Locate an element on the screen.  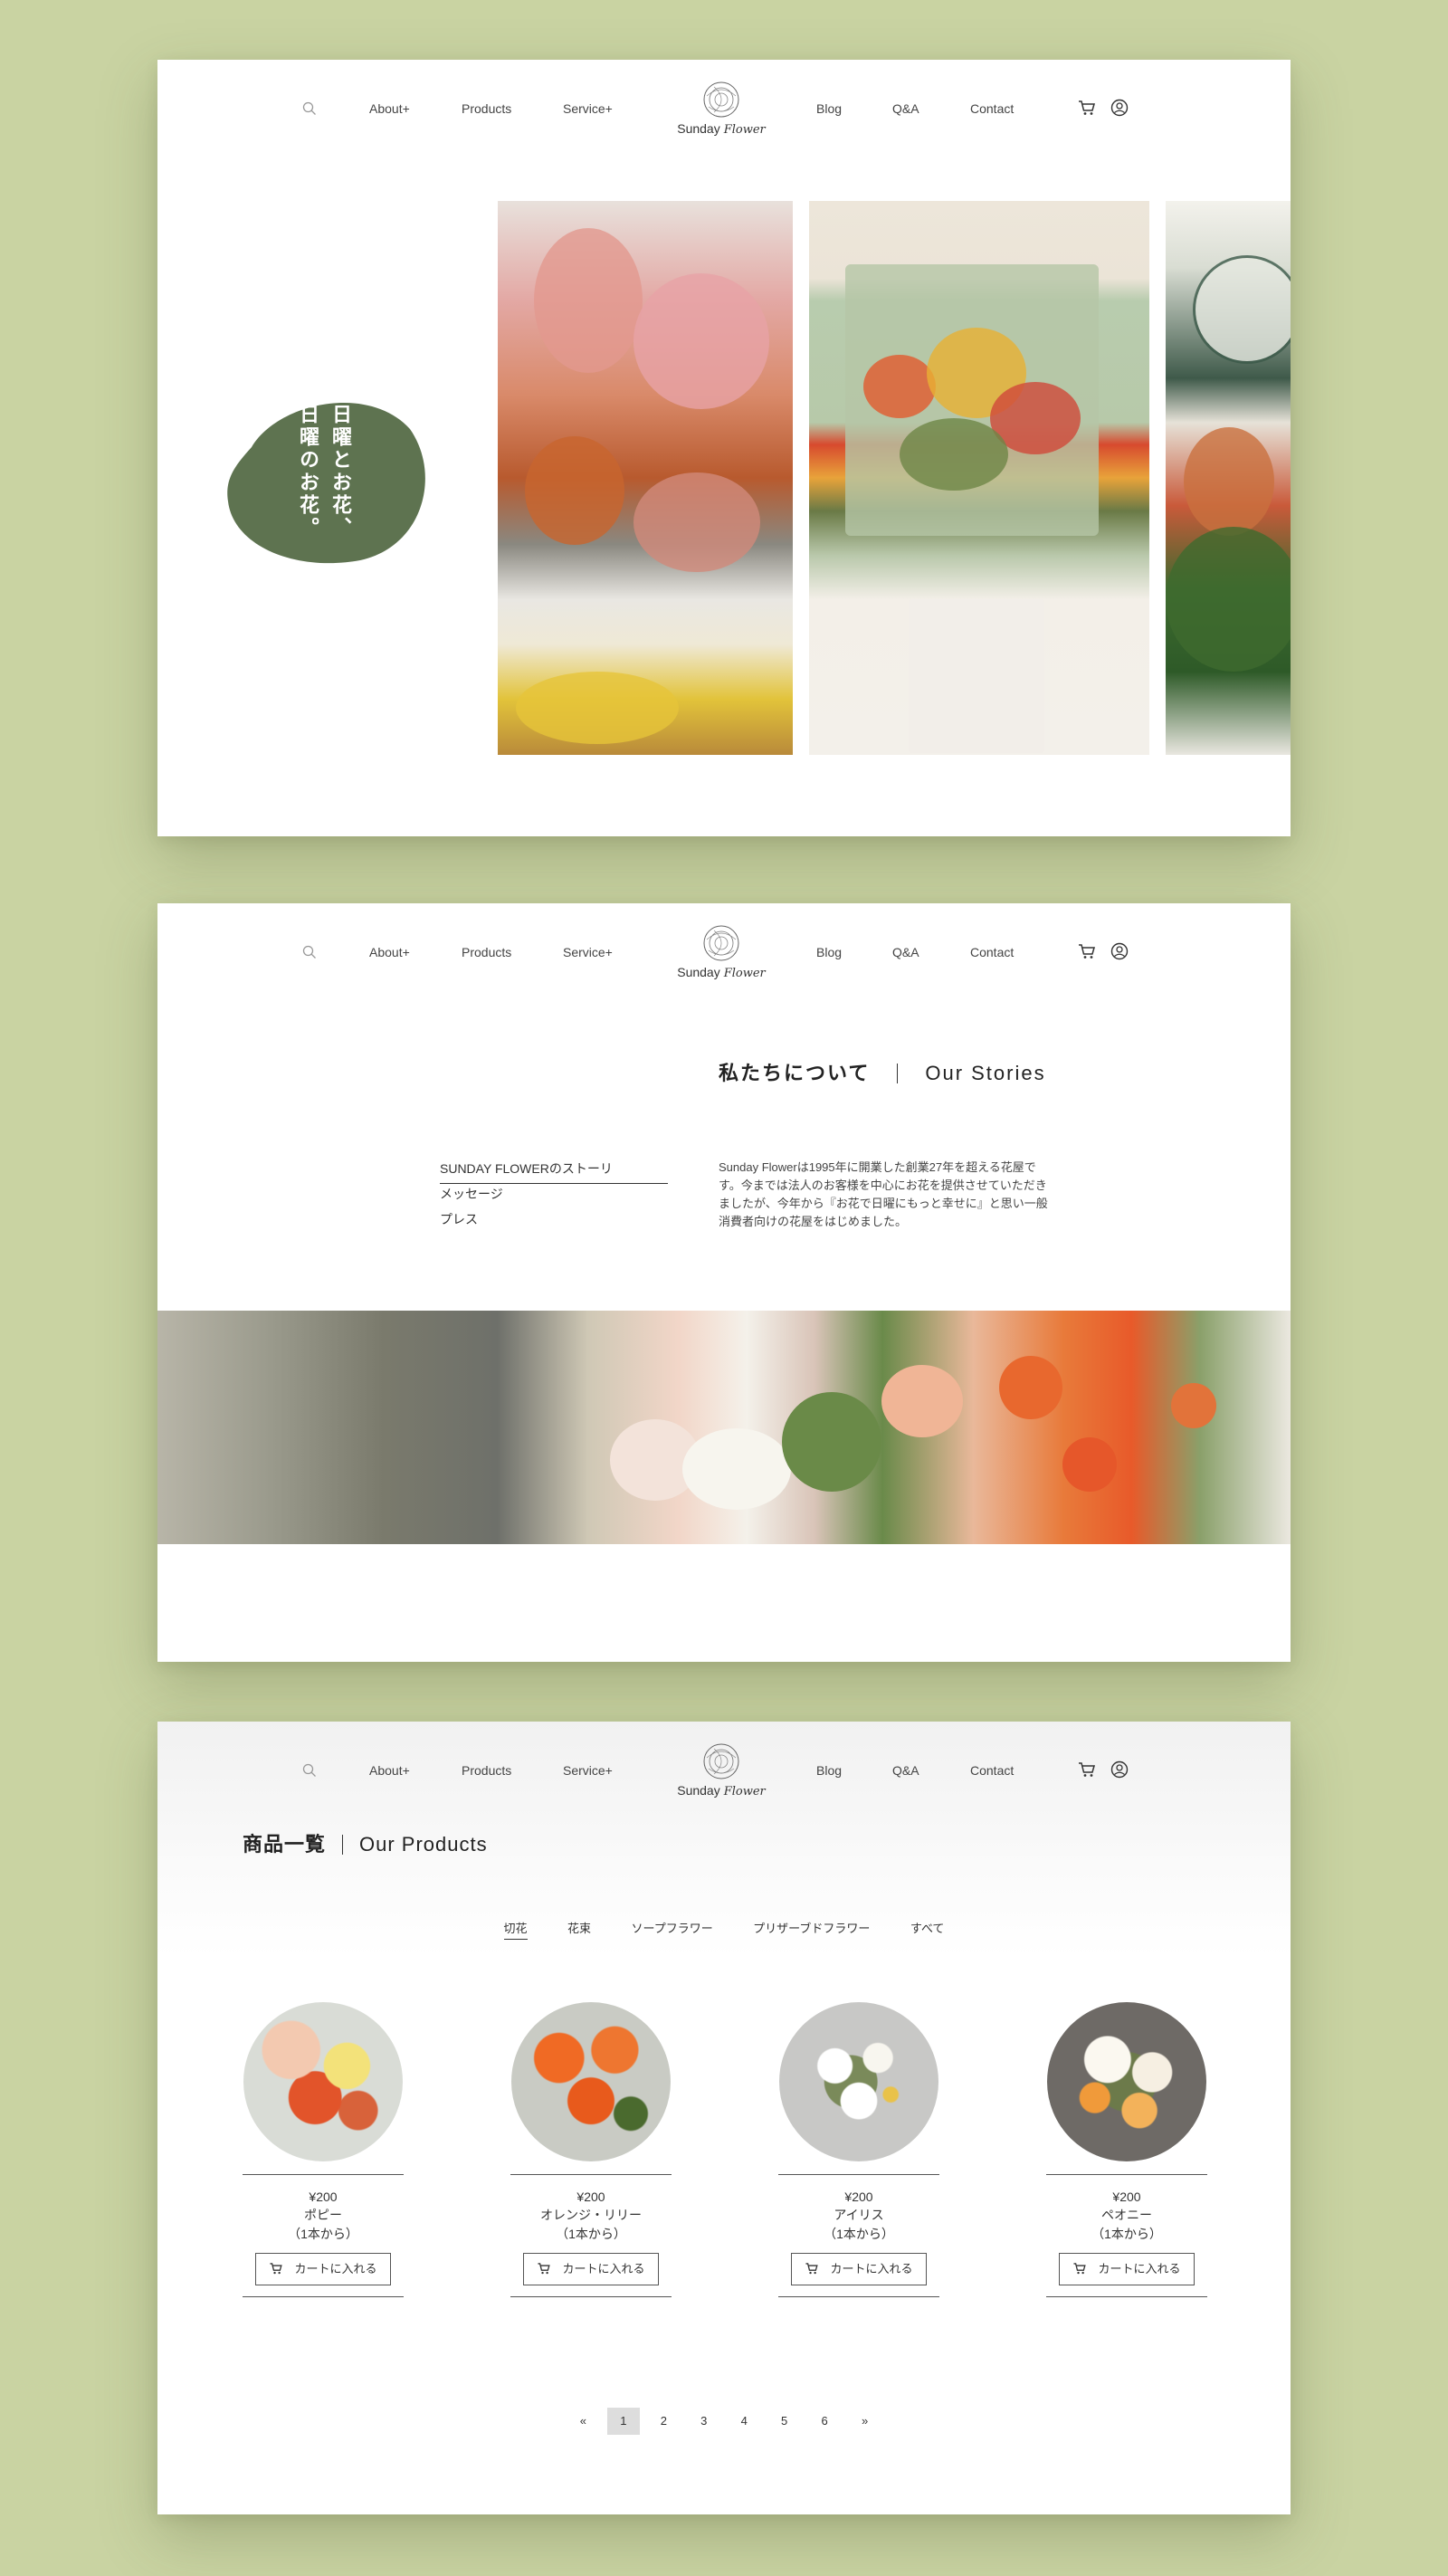
pagination-page-5: 5 is located at coordinates (785, 2421).